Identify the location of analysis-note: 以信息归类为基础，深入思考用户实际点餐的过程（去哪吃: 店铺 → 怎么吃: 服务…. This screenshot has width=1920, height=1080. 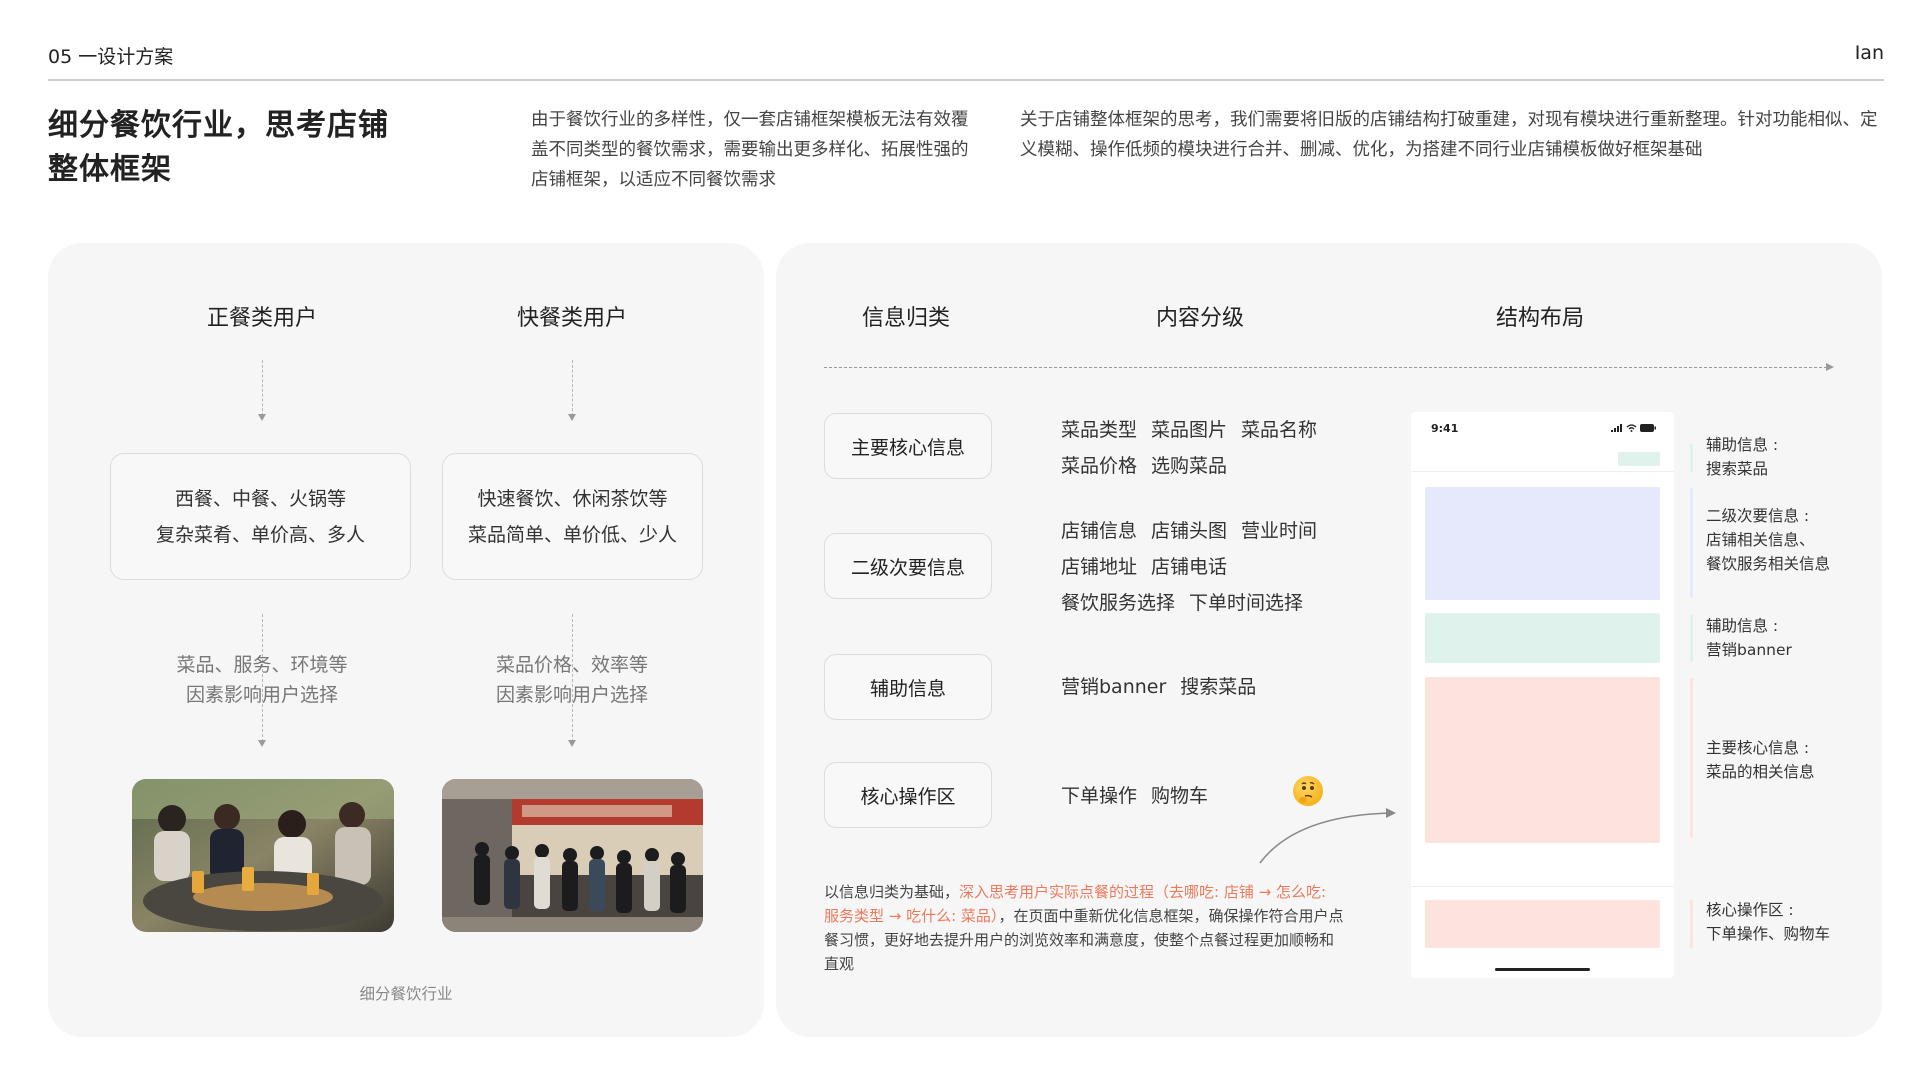
(1084, 928).